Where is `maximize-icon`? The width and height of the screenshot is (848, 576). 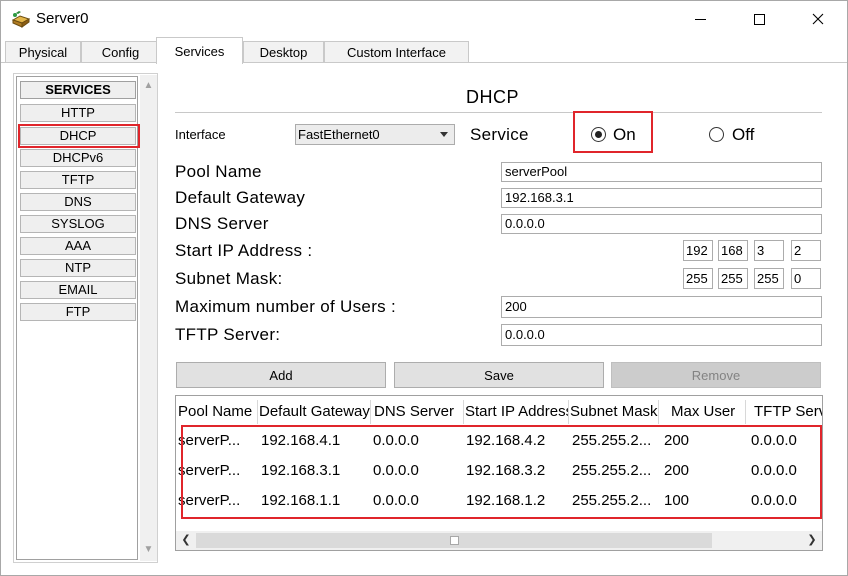 maximize-icon is located at coordinates (759, 19).